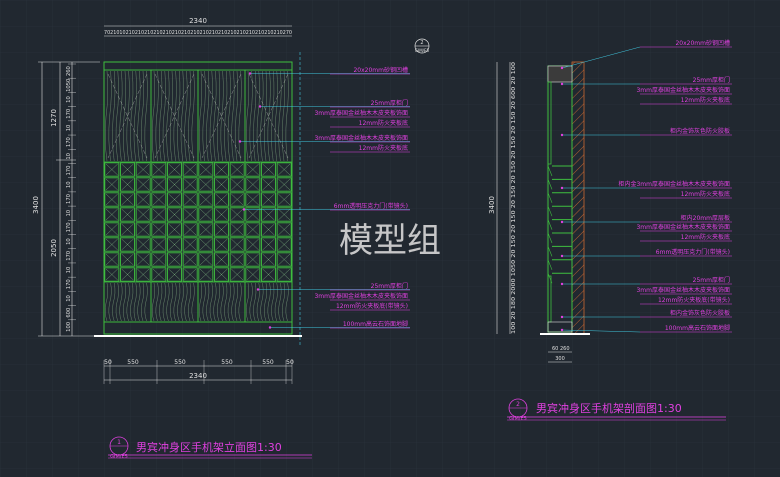 This screenshot has height=477, width=780. What do you see at coordinates (372, 306) in the screenshot?
I see `elevation-note: 12mm防火夹板底(带镜头)` at bounding box center [372, 306].